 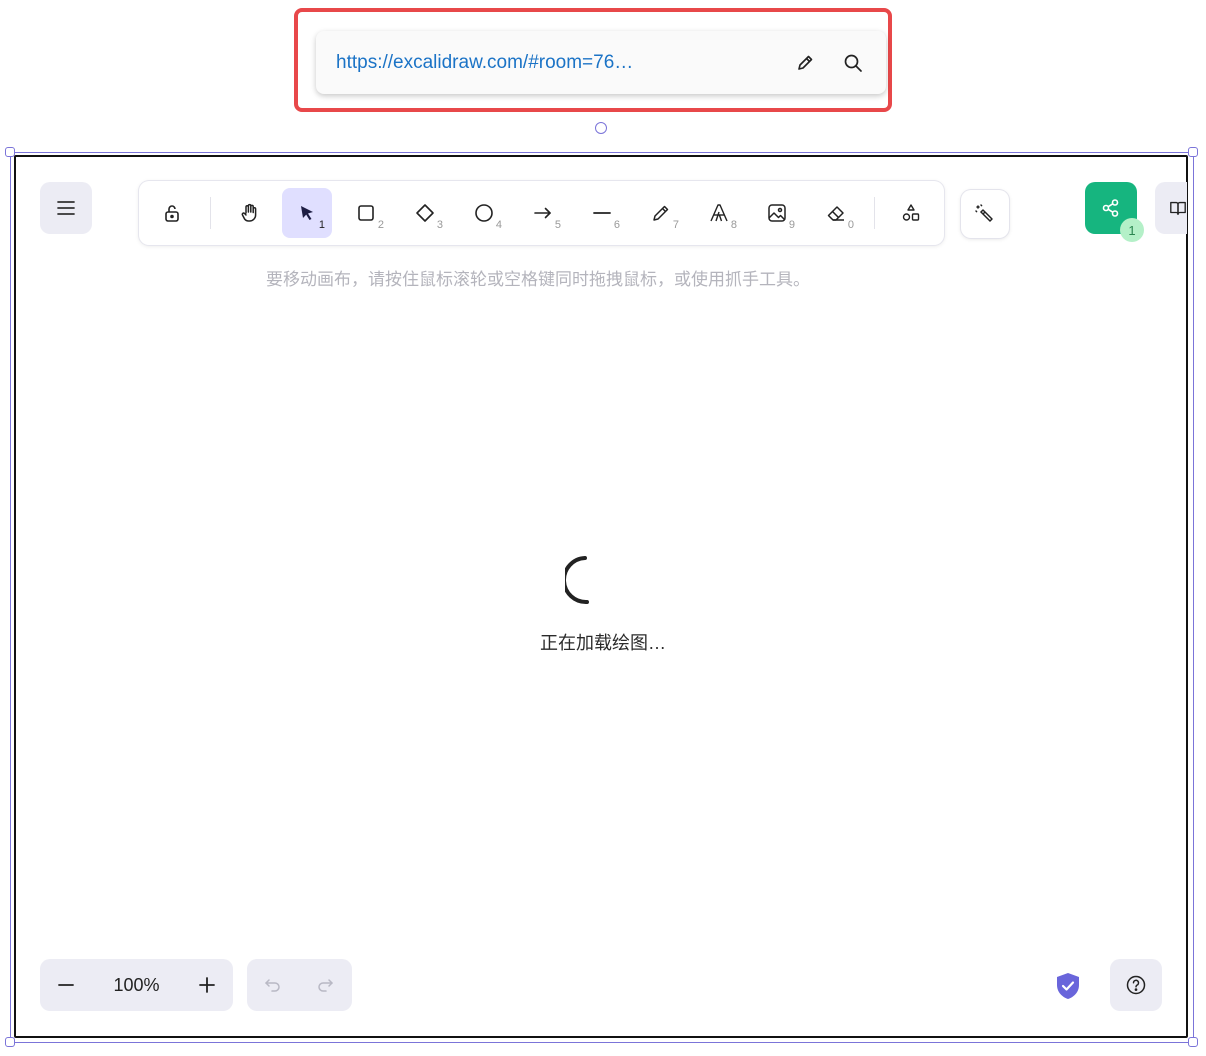 I want to click on pointer-icon, so click(x=307, y=213).